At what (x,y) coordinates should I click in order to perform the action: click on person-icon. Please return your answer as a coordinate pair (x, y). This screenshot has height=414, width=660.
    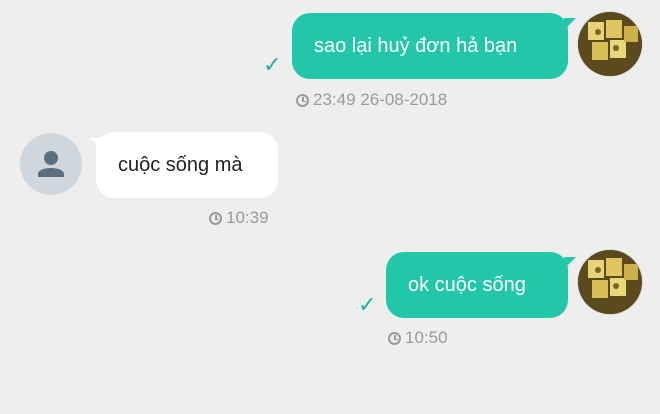
    Looking at the image, I should click on (51, 164).